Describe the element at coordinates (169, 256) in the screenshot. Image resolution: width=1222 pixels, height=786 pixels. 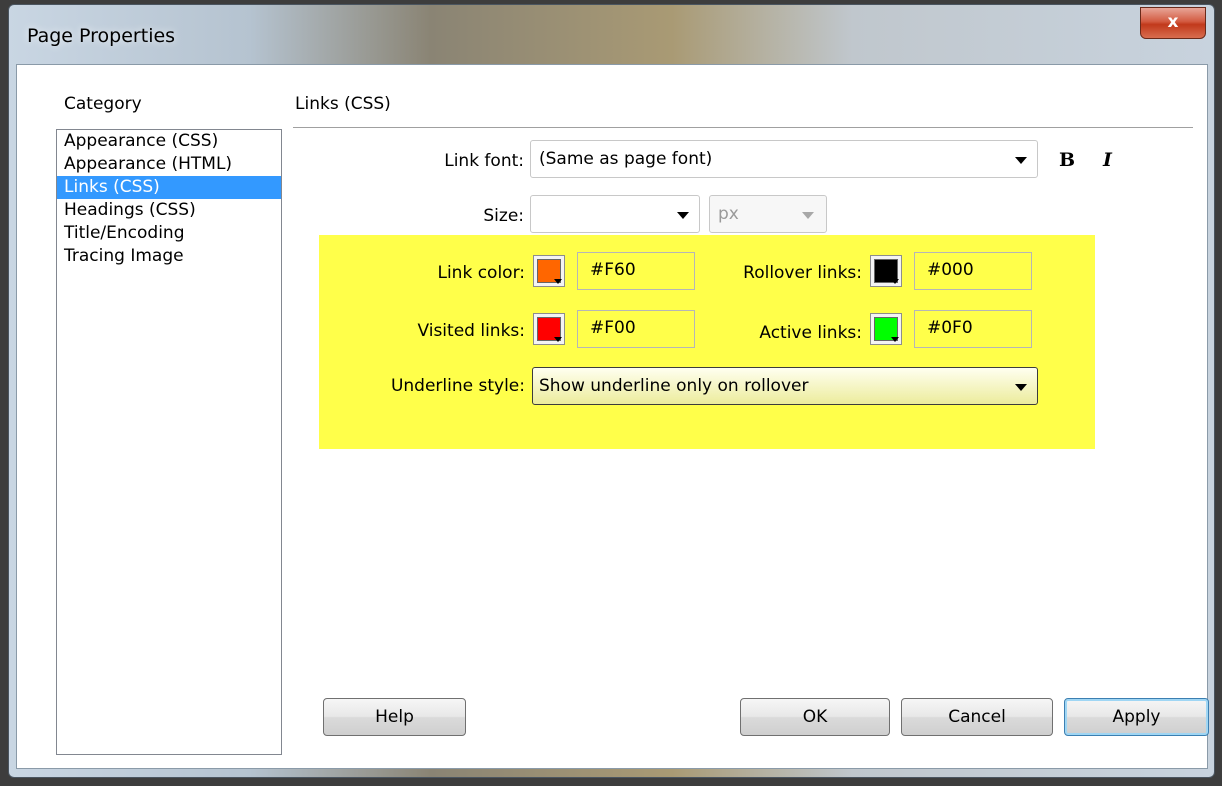
I see `category-item: Tracing Image` at that location.